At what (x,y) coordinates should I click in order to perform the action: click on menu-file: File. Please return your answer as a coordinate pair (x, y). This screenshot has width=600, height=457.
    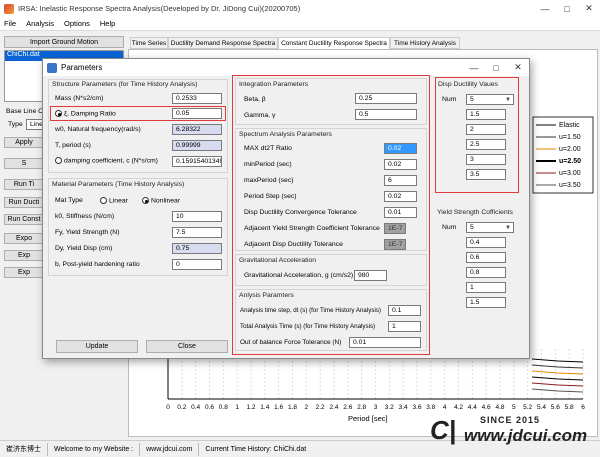
    Looking at the image, I should click on (10, 23).